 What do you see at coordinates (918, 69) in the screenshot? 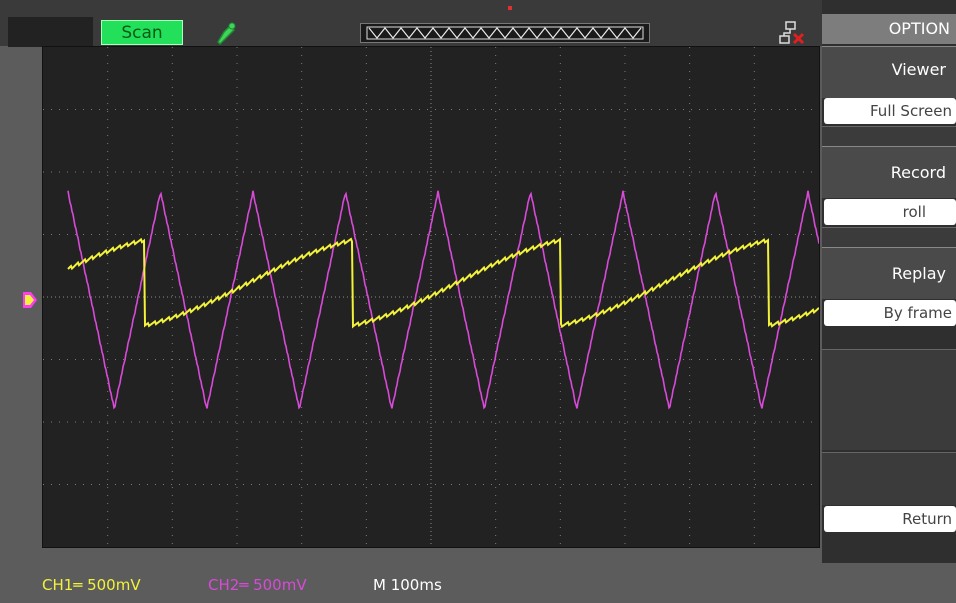
I see `viewer-label: Viewer` at bounding box center [918, 69].